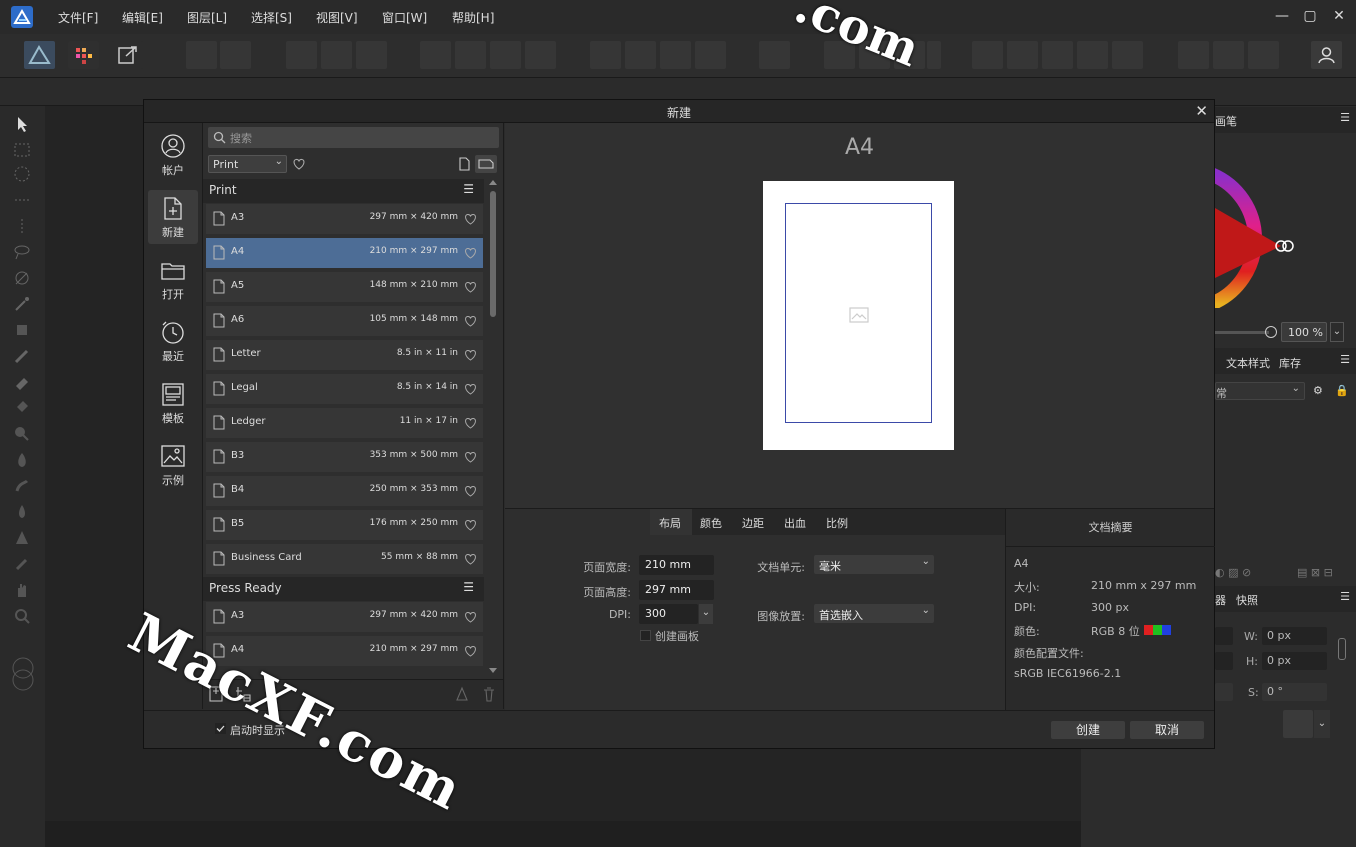  Describe the element at coordinates (22, 434) in the screenshot. I see `dodge-icon` at that location.